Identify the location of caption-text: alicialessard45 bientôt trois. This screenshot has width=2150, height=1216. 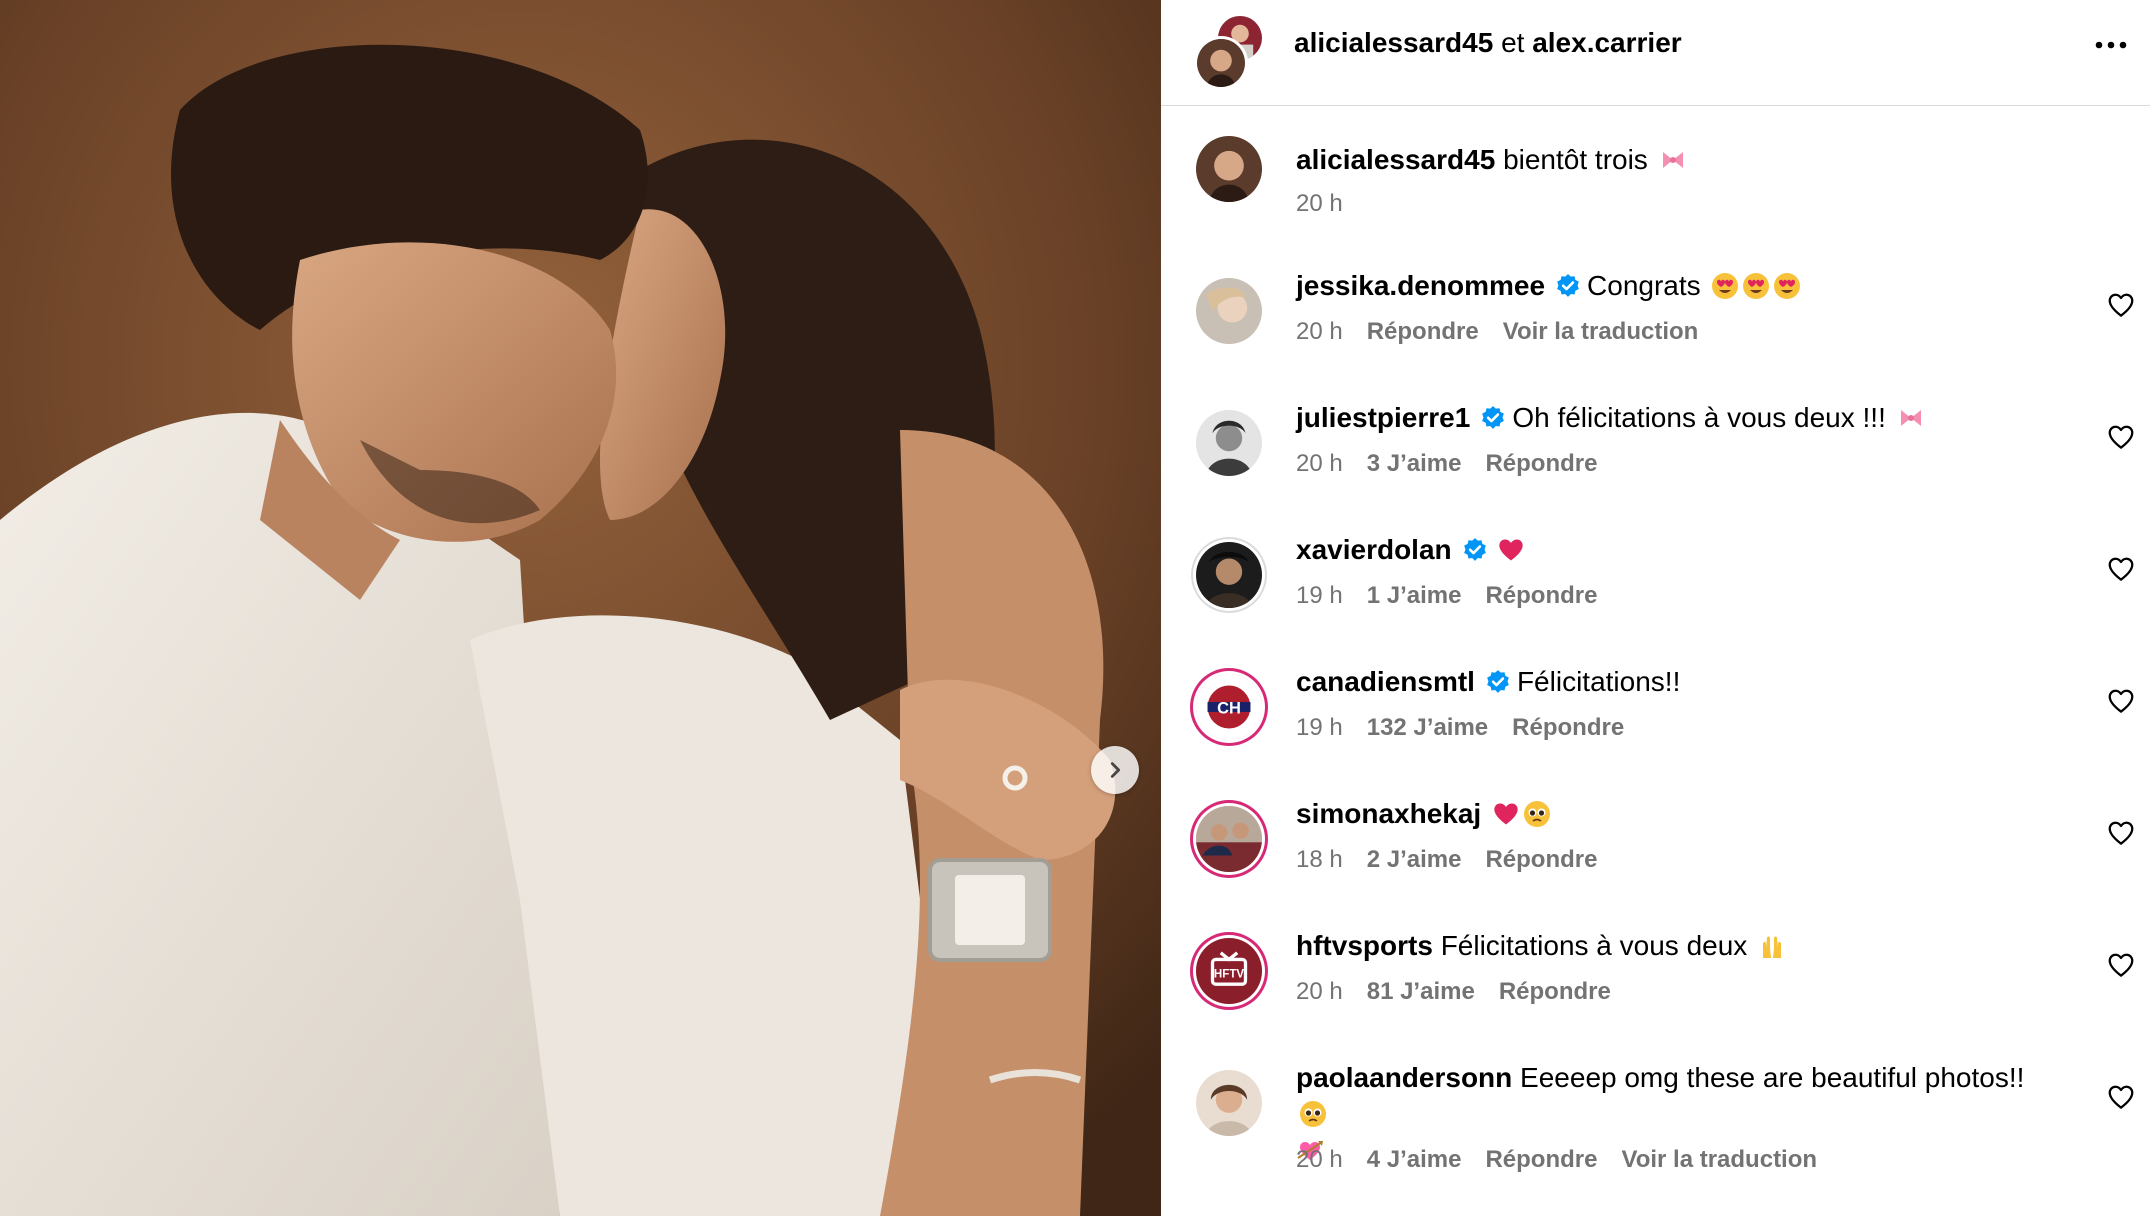
(1676, 160).